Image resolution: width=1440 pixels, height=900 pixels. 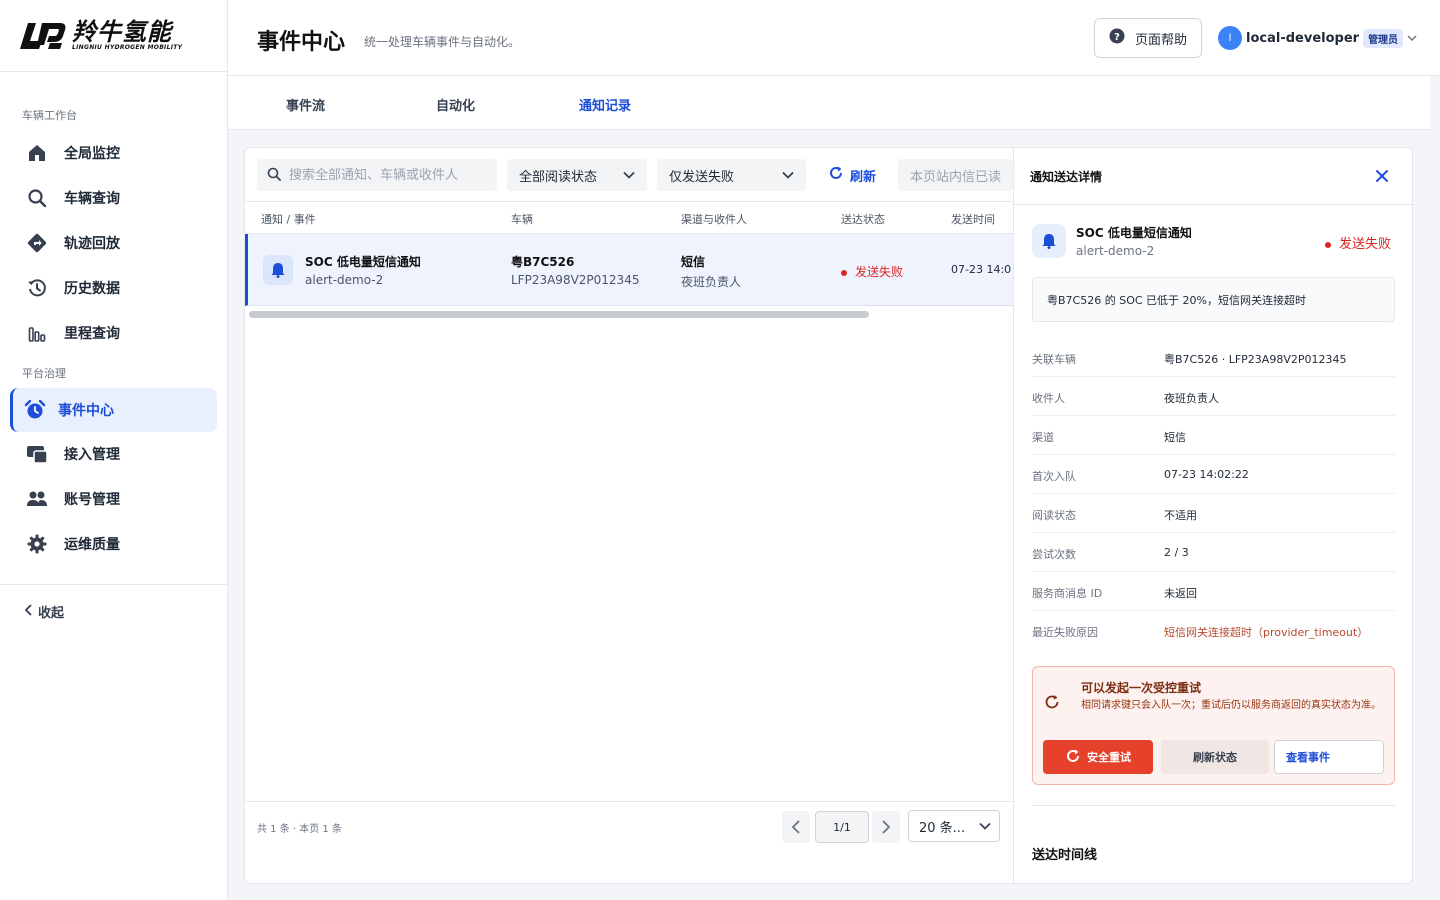 What do you see at coordinates (559, 314) in the screenshot?
I see `horizontal-scrollbar` at bounding box center [559, 314].